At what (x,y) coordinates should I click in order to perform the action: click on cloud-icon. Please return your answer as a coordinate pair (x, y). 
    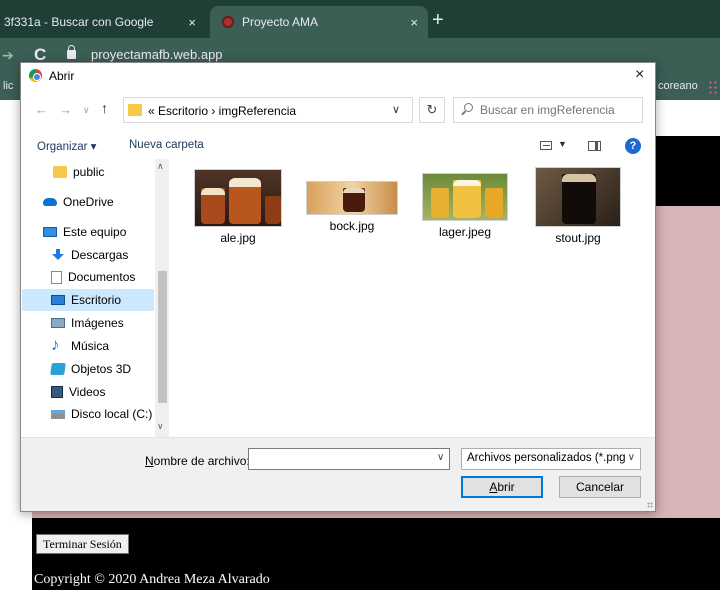
    Looking at the image, I should click on (50, 202).